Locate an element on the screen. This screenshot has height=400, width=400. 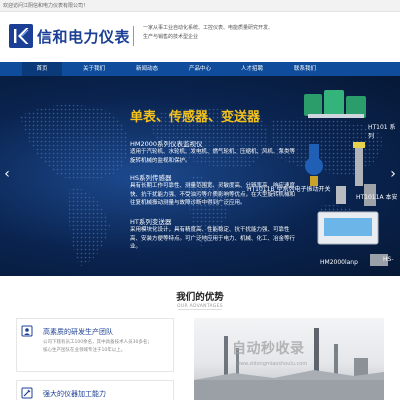
hs-series-heading: HS系列传感器 is located at coordinates (151, 178).